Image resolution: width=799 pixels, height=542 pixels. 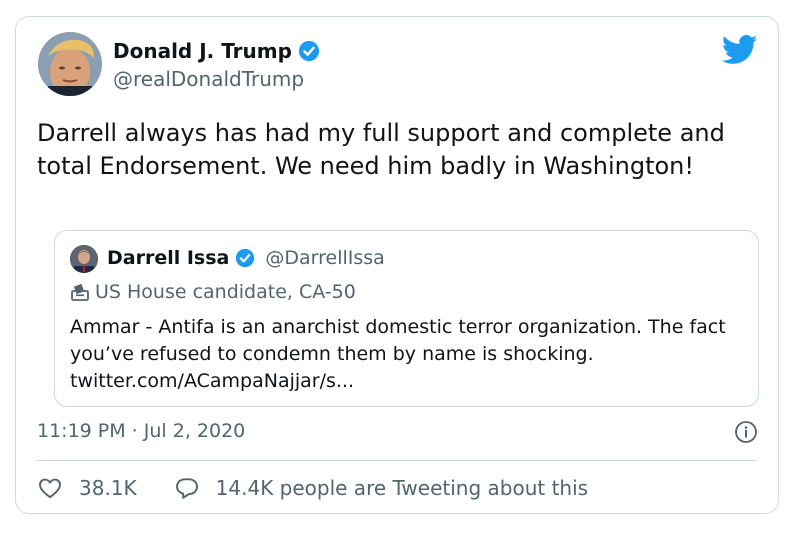 I want to click on quoted-name-row: Darrell Issa @DarrellIssa, so click(x=246, y=258).